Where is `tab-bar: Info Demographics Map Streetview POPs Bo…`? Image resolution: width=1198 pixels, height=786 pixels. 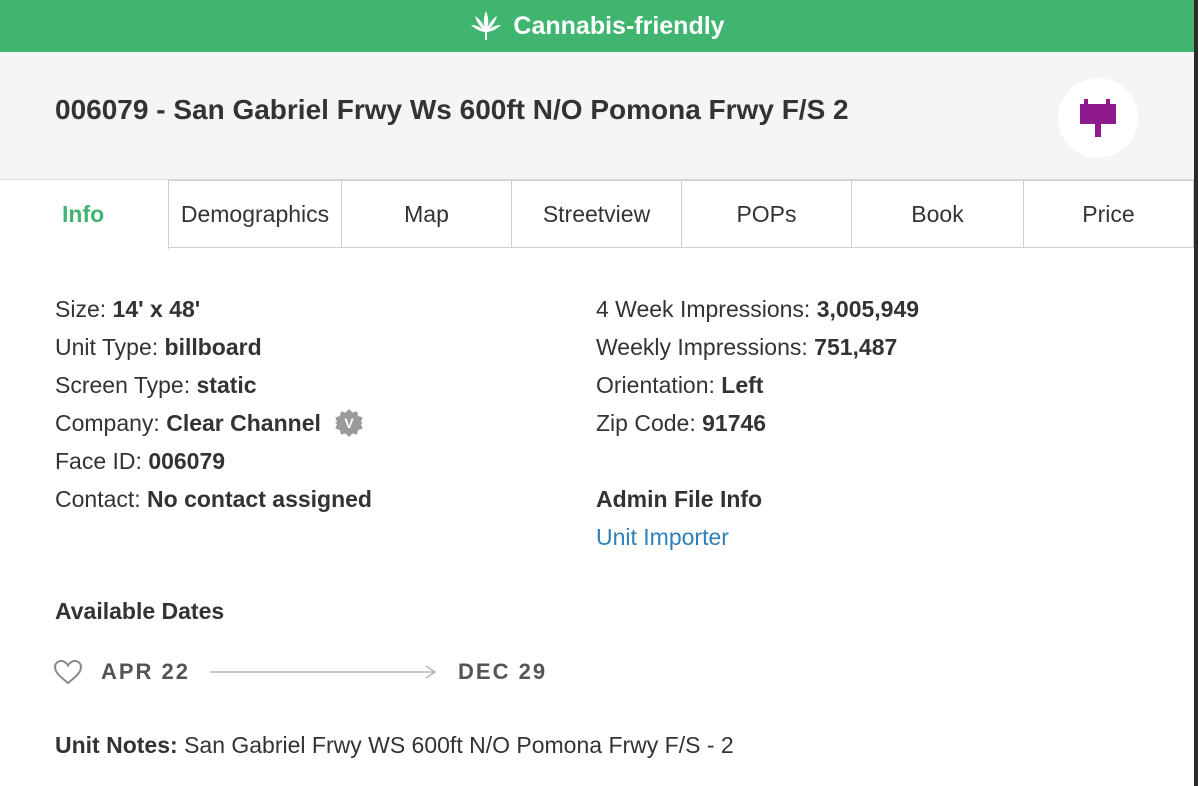 tab-bar: Info Demographics Map Streetview POPs Bo… is located at coordinates (597, 214).